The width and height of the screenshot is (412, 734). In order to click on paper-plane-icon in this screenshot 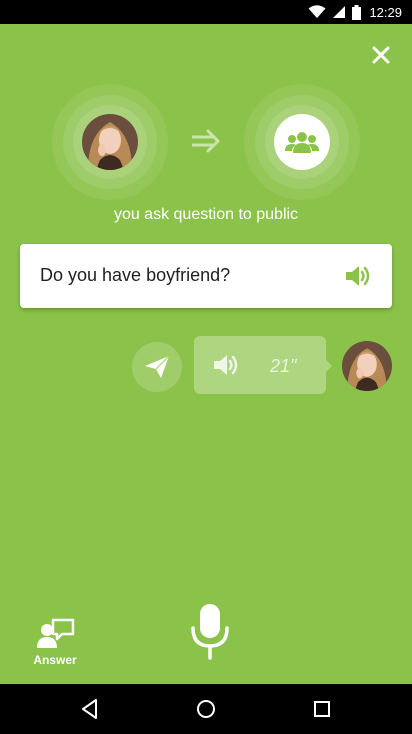, I will do `click(157, 366)`.